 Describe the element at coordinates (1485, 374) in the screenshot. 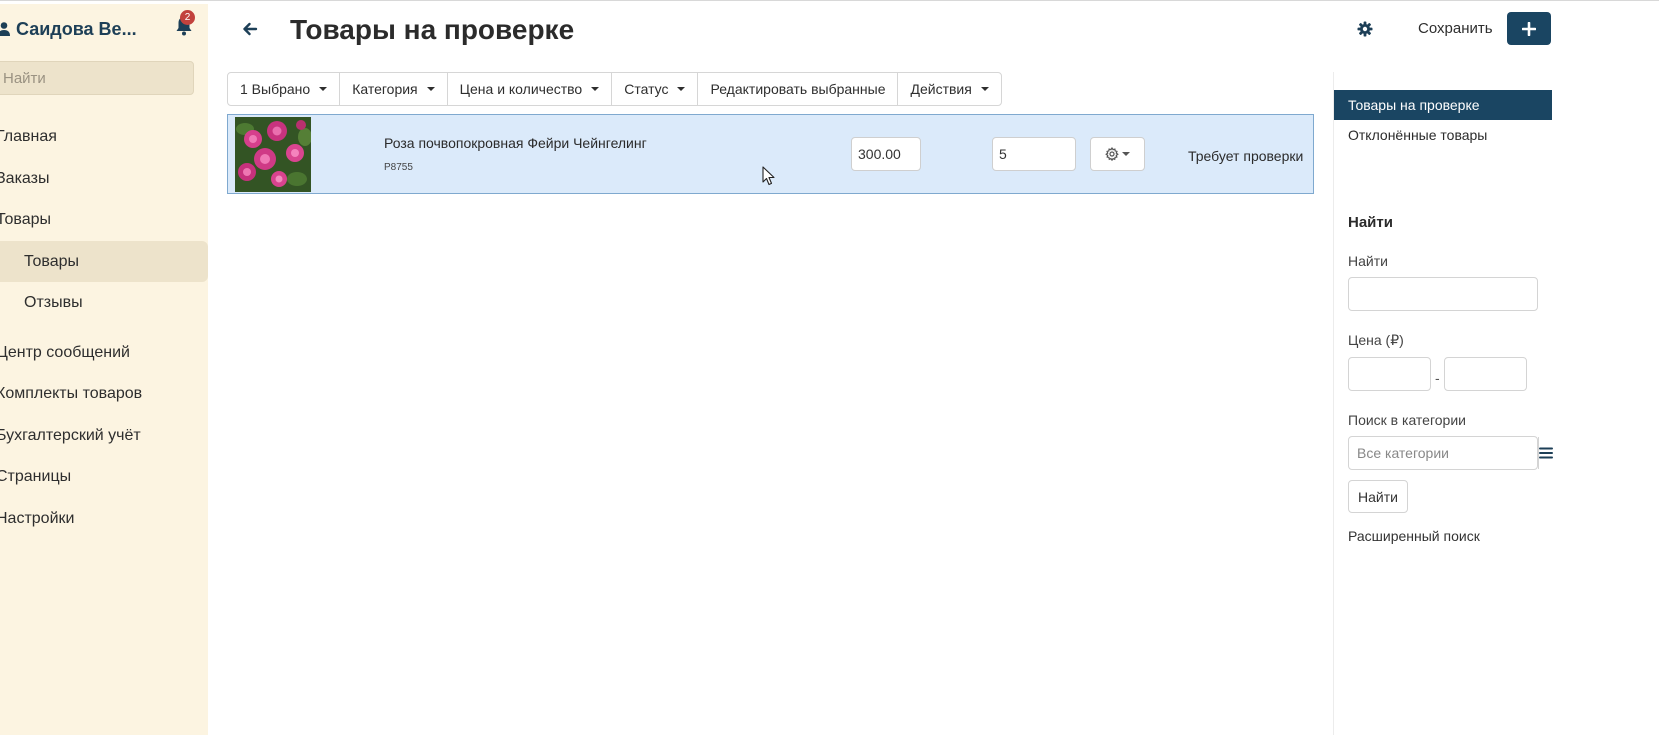

I see `price-to-input` at that location.